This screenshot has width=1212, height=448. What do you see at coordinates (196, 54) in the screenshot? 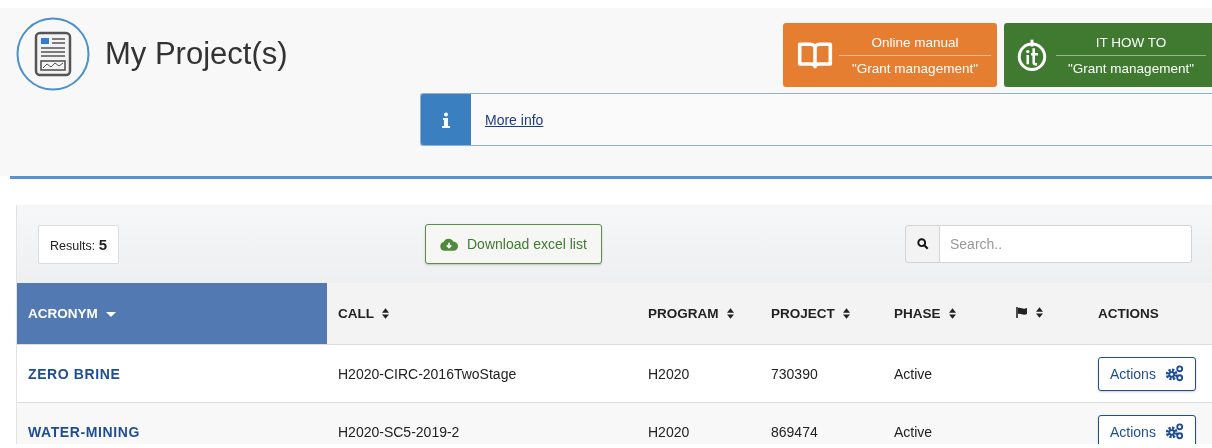
I see `page-title: My Project(s)` at bounding box center [196, 54].